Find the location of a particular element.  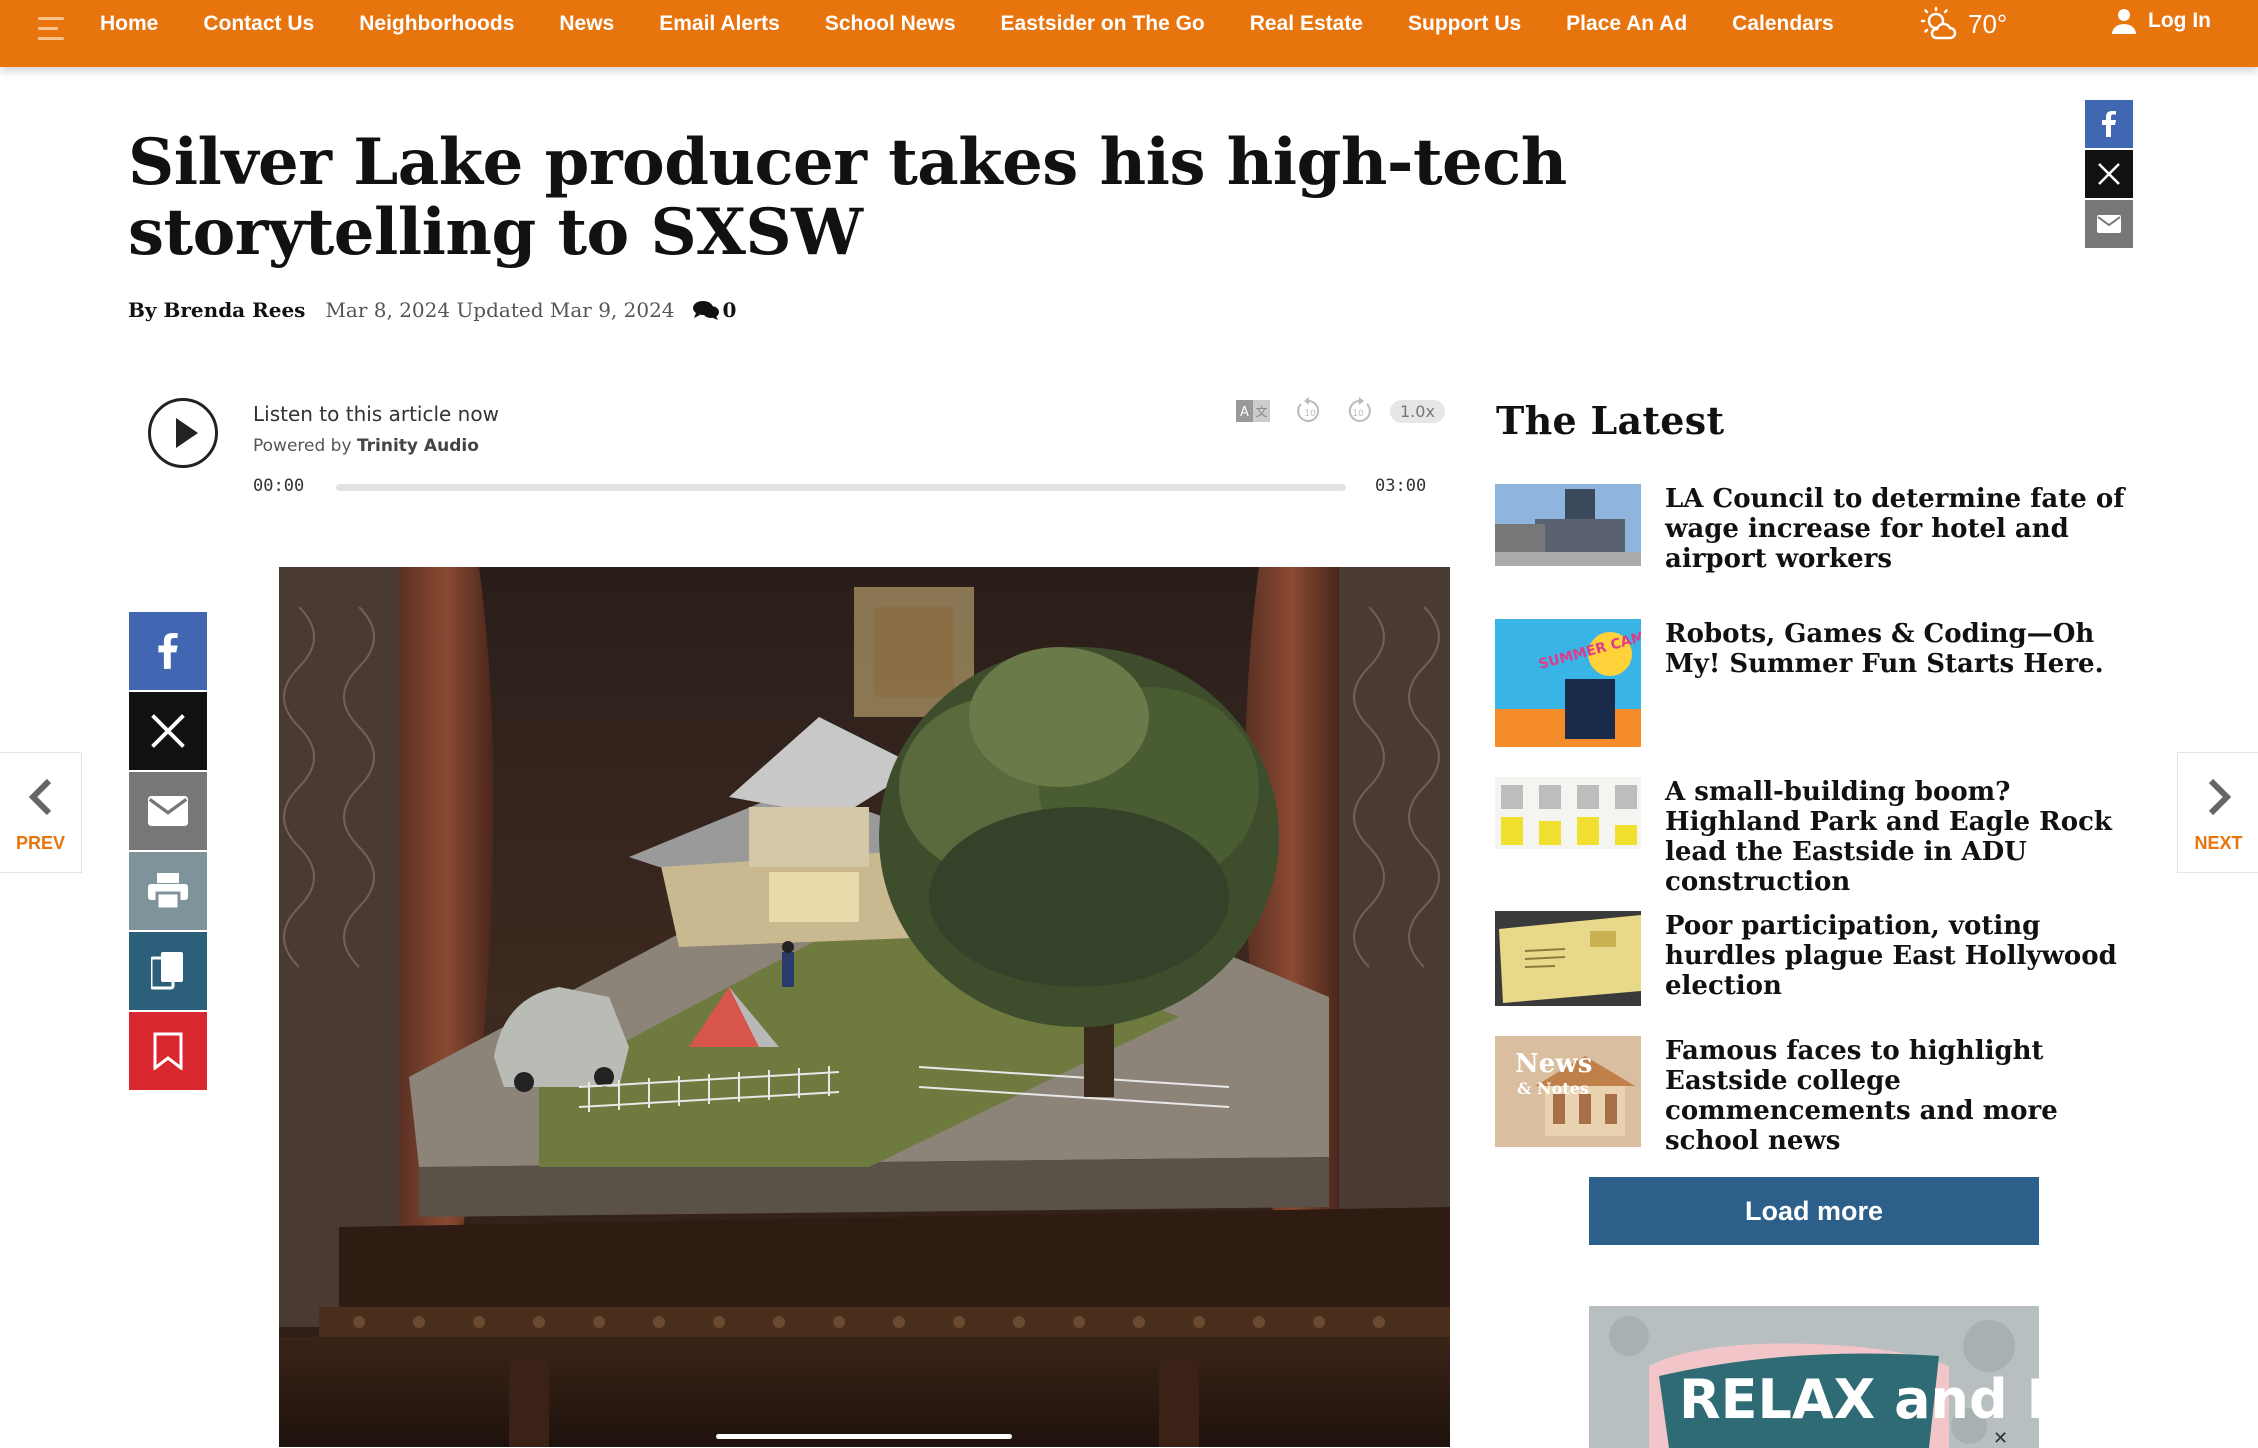

news-notes-thumb-text-bottom: & Notes is located at coordinates (1553, 1088).